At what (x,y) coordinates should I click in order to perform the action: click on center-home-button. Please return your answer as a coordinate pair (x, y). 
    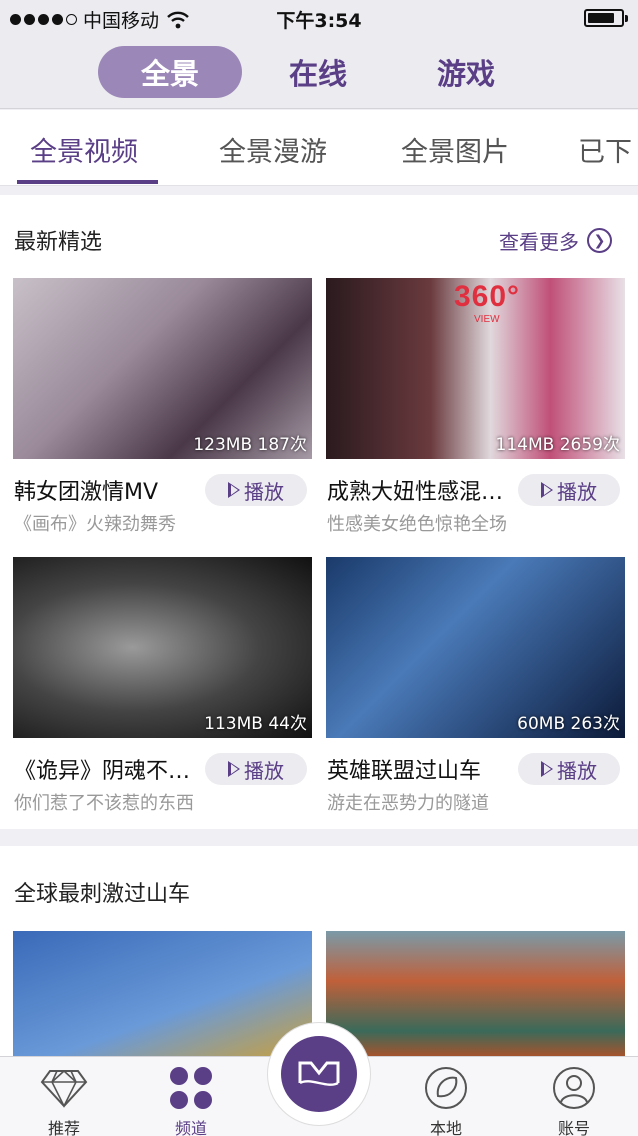
    Looking at the image, I should click on (319, 1074).